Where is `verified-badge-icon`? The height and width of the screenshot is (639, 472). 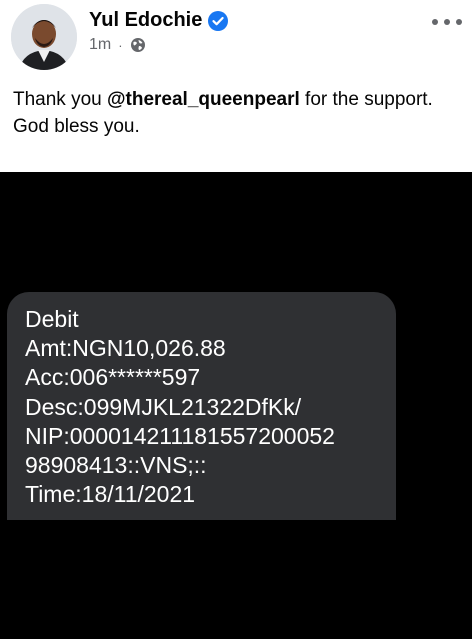 verified-badge-icon is located at coordinates (218, 20).